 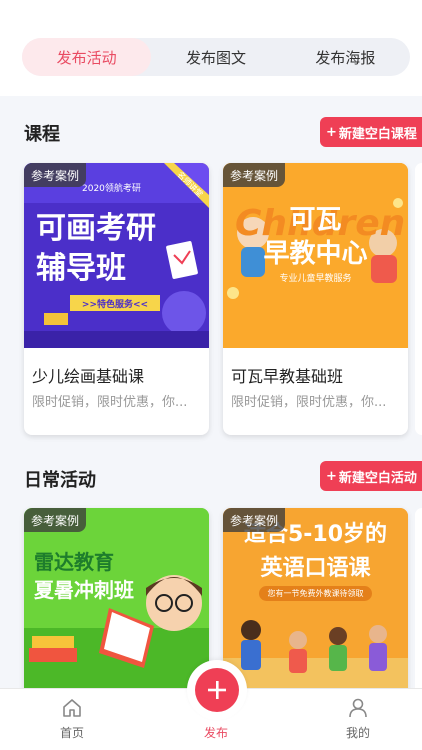 I want to click on top-bar: 发布活动 发布图文 发布海报, so click(x=211, y=48).